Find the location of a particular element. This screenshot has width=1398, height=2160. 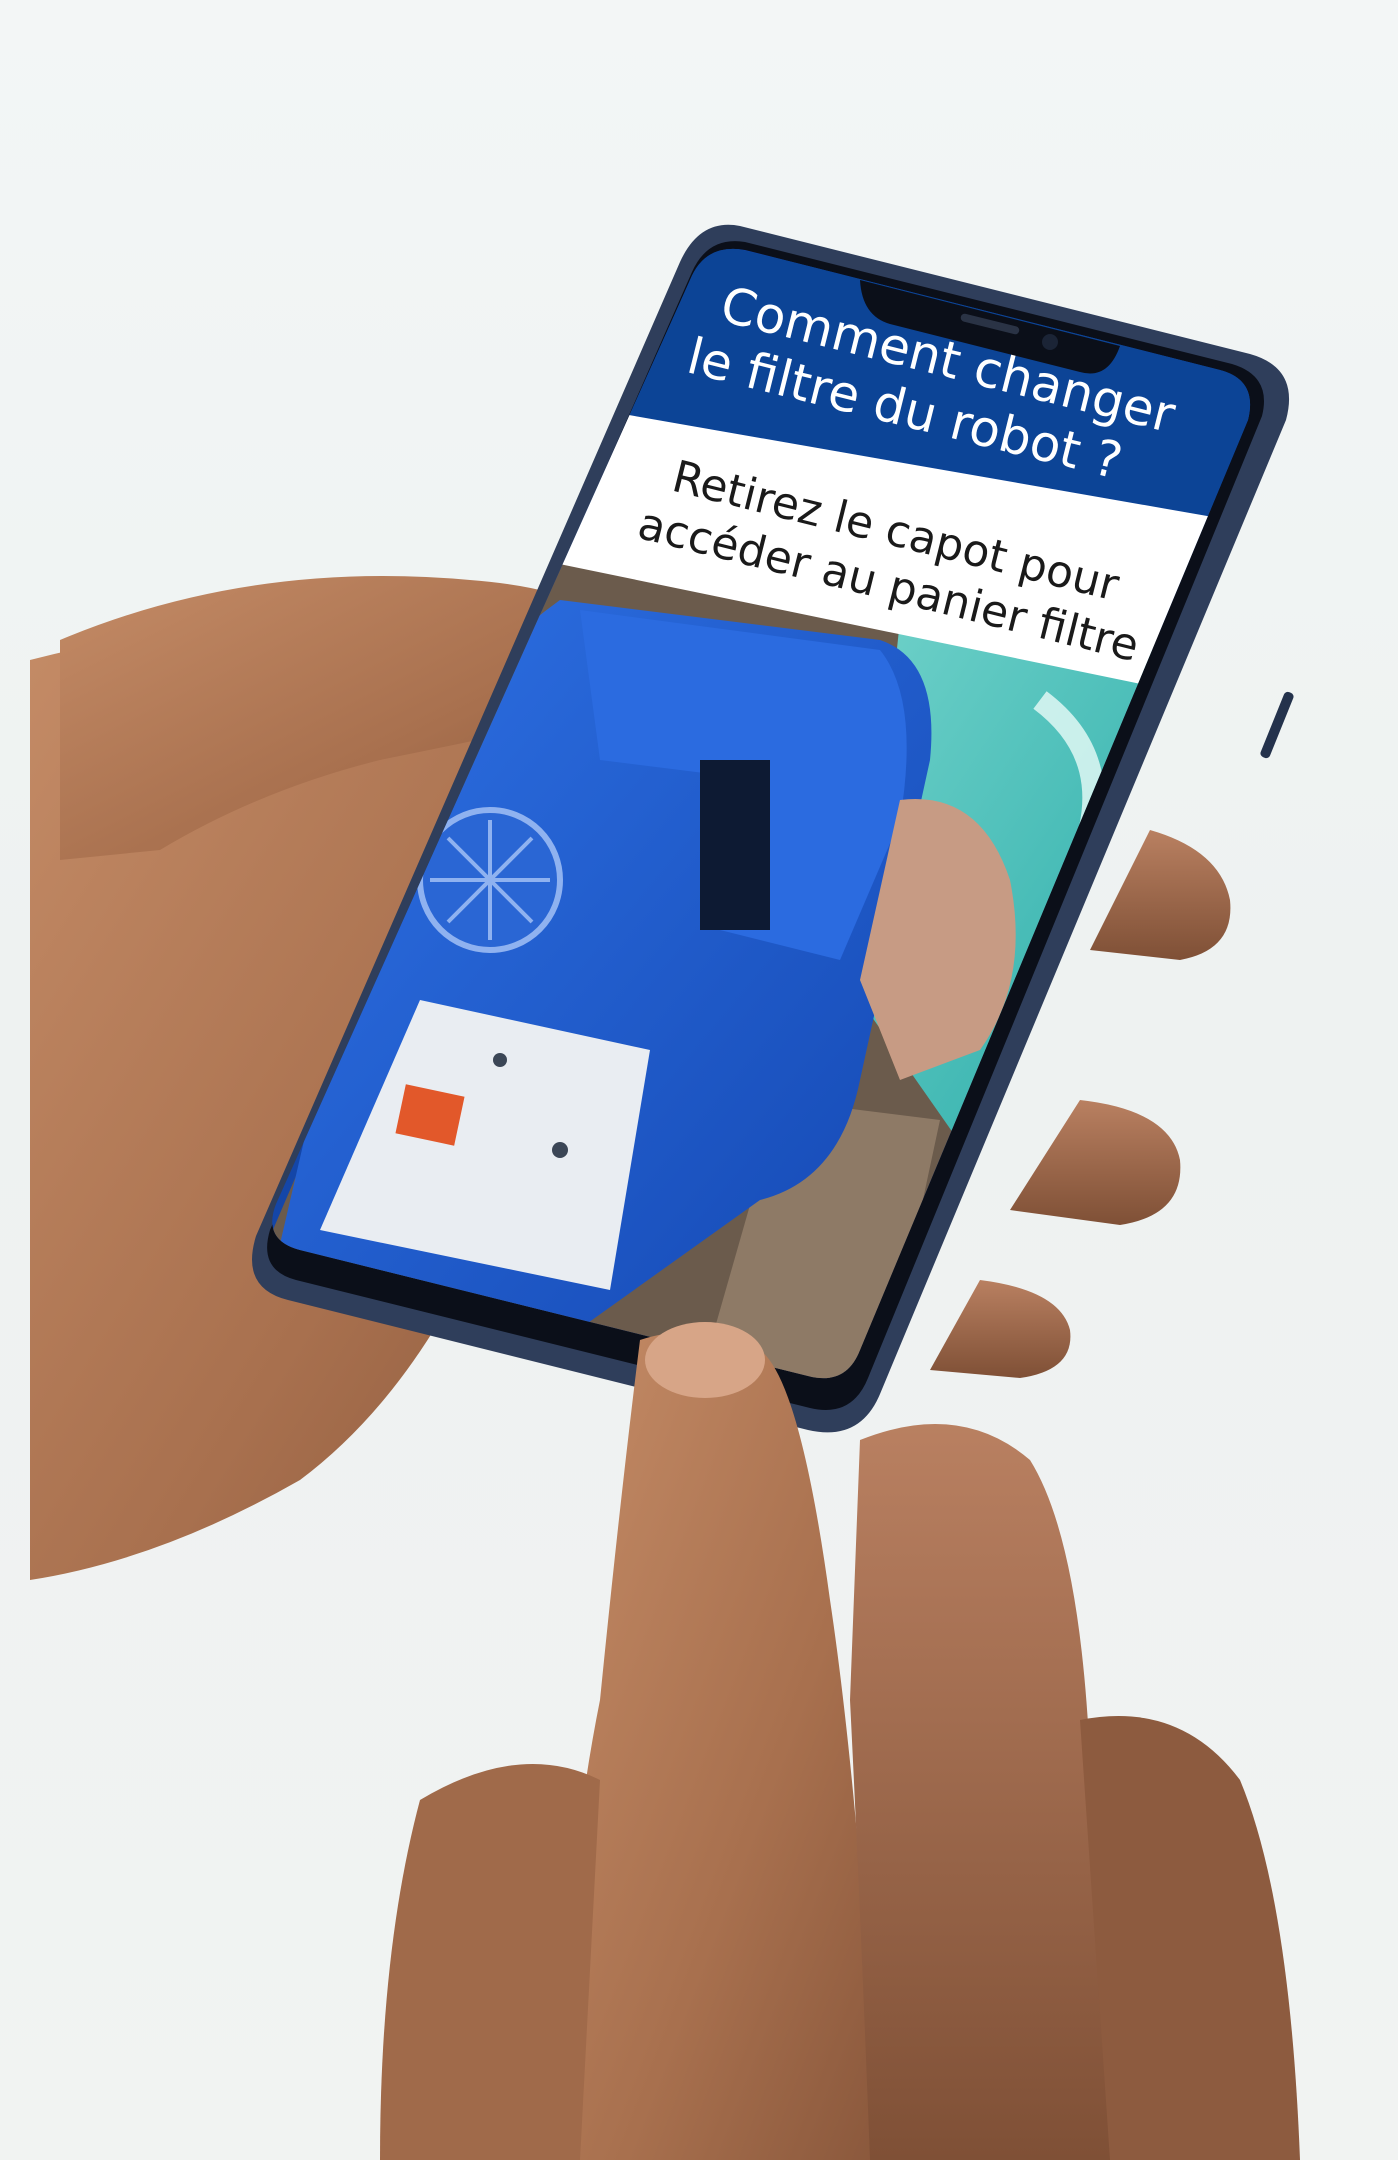

front-camera-icon is located at coordinates (1050, 342).